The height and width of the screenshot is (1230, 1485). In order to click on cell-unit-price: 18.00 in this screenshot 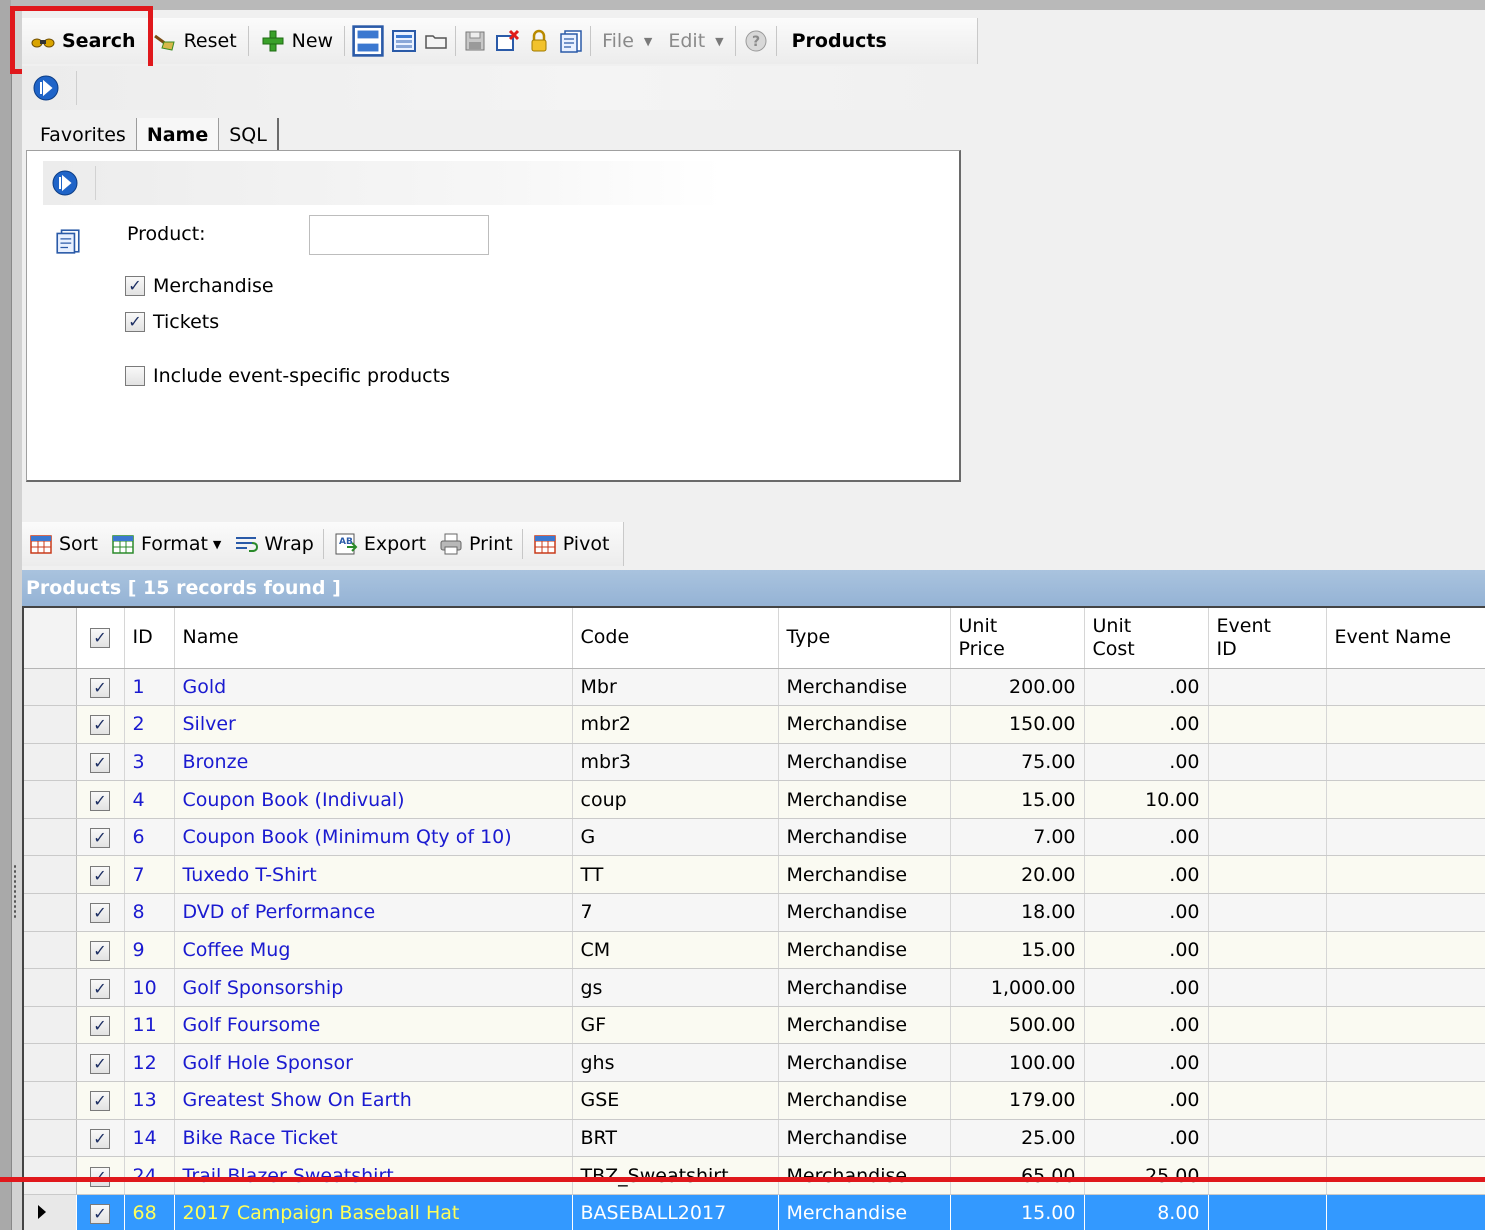, I will do `click(1017, 912)`.